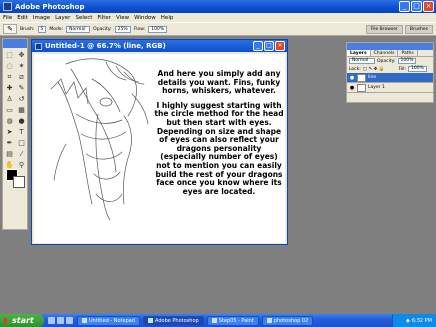 Image resolution: width=436 pixels, height=327 pixels. I want to click on pen-tool-icon: ✒, so click(9, 143).